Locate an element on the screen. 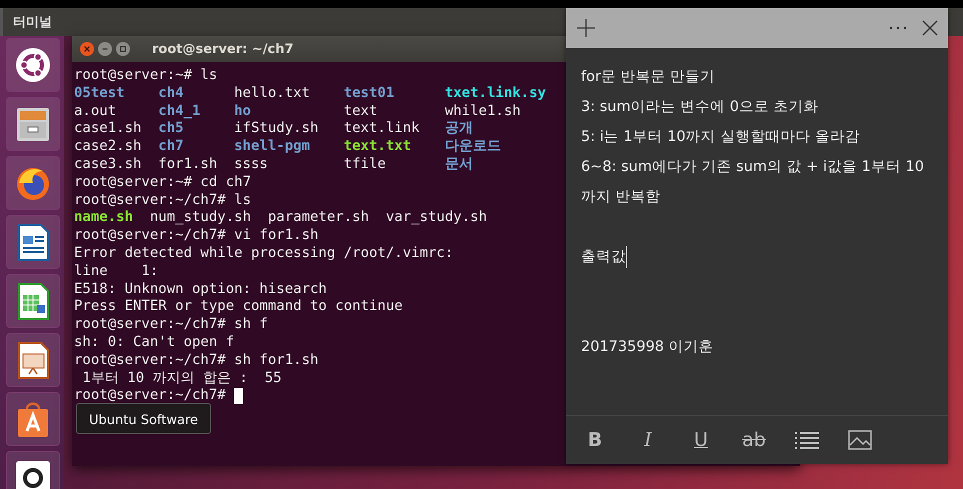 This screenshot has height=489, width=963. bullet-list-button is located at coordinates (807, 440).